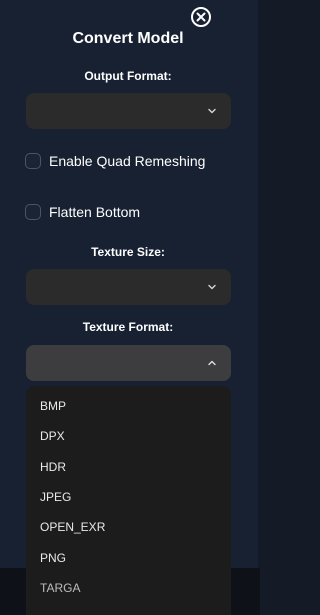 The height and width of the screenshot is (615, 320). I want to click on dropdown-option-jpeg: JPEG, so click(55, 497).